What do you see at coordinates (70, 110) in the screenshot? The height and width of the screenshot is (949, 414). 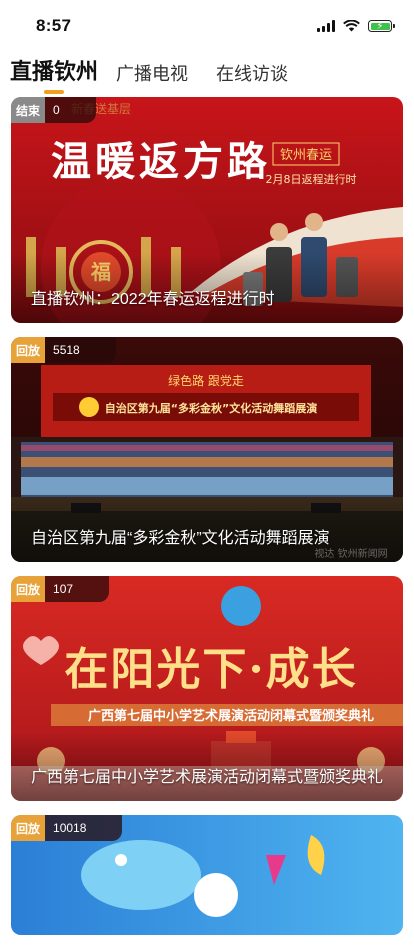 I see `view-count: 0` at bounding box center [70, 110].